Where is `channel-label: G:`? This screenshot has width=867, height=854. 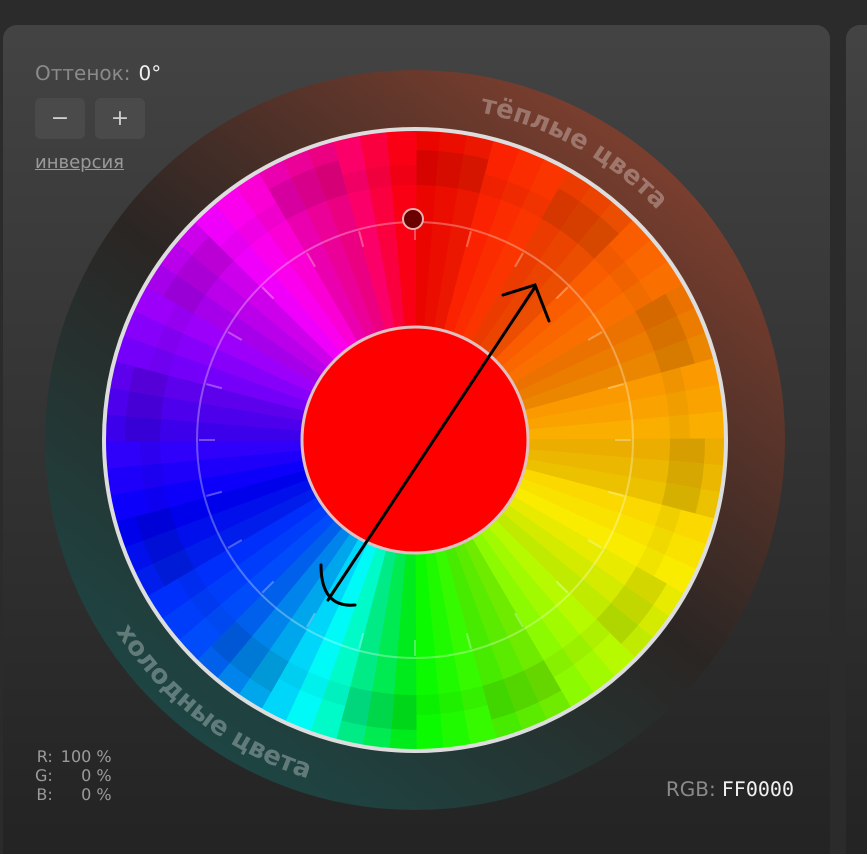
channel-label: G: is located at coordinates (44, 775).